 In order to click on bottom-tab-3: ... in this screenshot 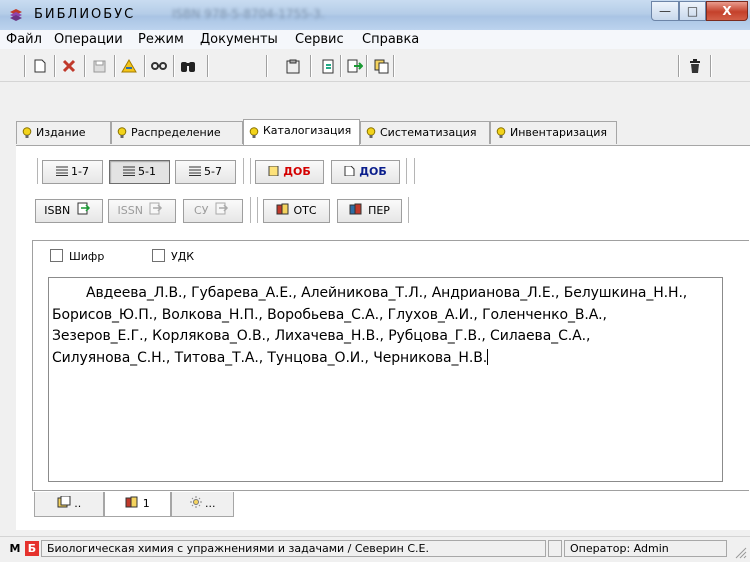, I will do `click(202, 504)`.